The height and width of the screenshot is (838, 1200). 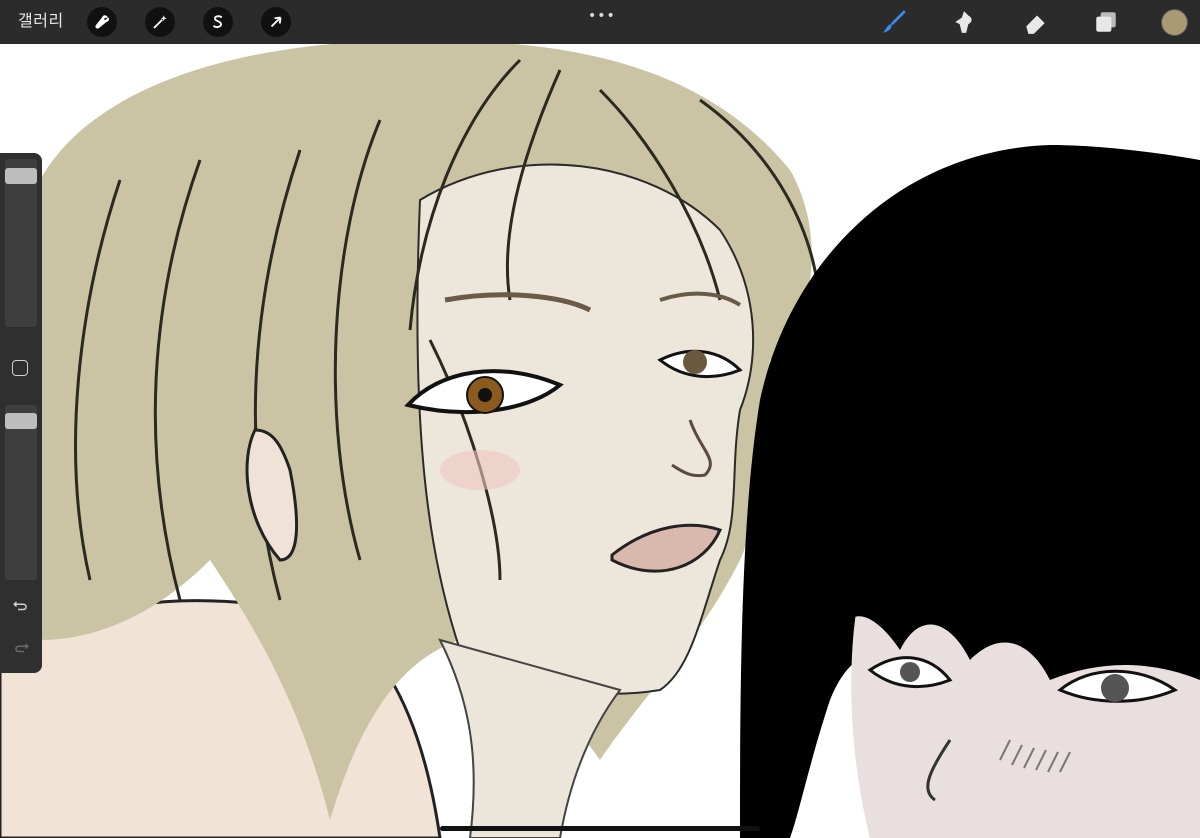 I want to click on undo-button, so click(x=21, y=605).